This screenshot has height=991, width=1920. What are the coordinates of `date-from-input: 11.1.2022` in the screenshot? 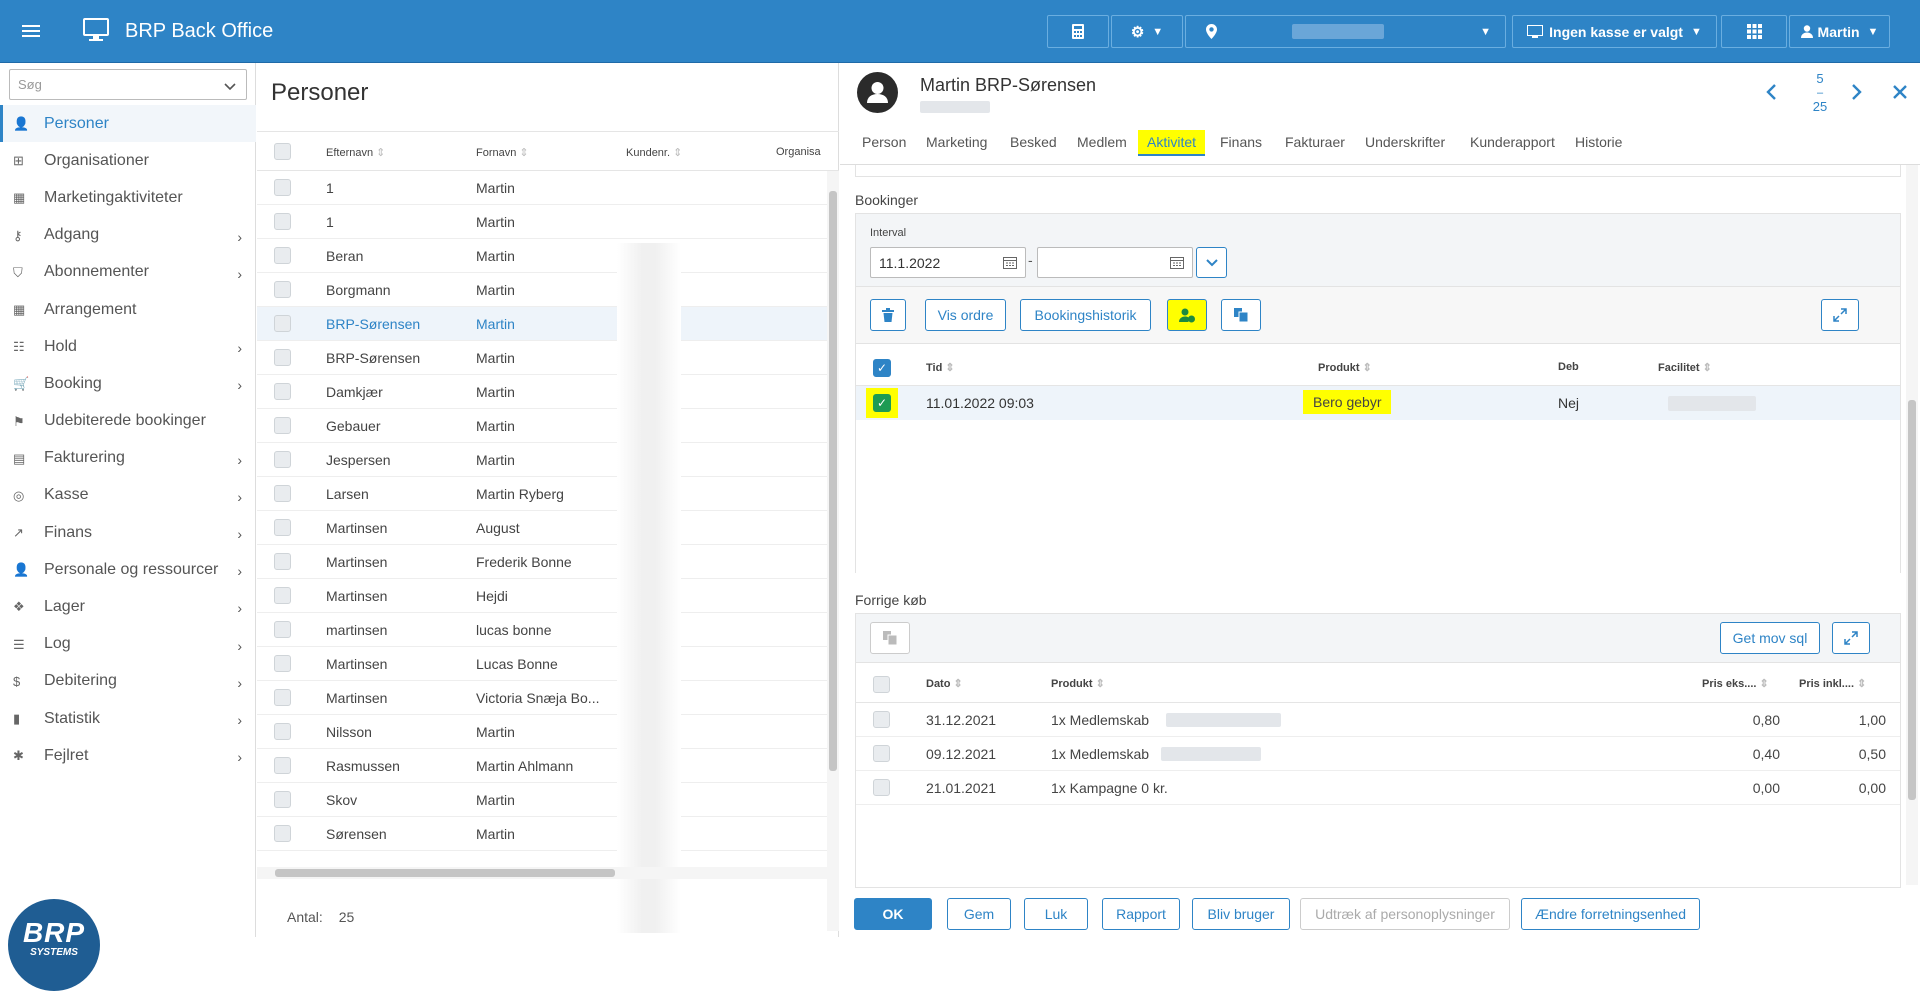 It's located at (948, 262).